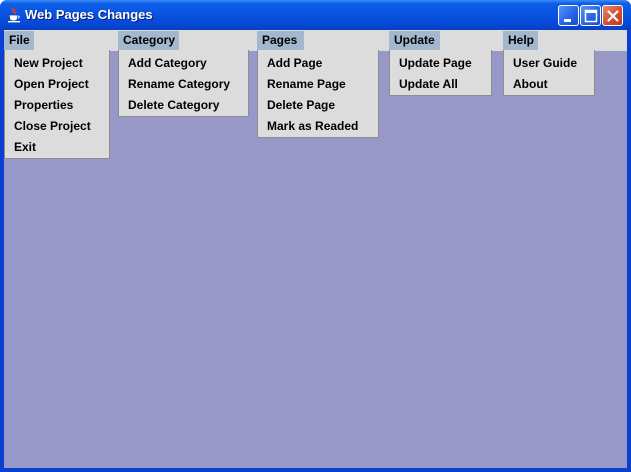 The image size is (631, 472). Describe the element at coordinates (549, 63) in the screenshot. I see `menu-item-user-guide: User Guide` at that location.